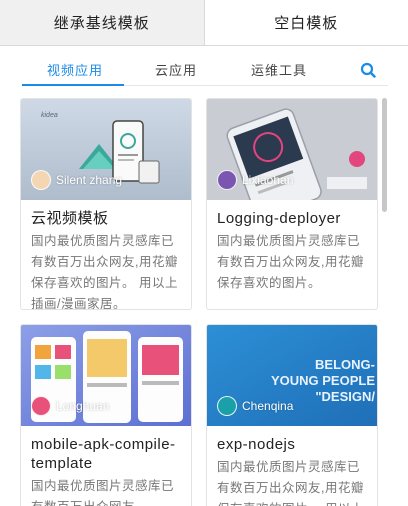 Image resolution: width=408 pixels, height=506 pixels. What do you see at coordinates (106, 375) in the screenshot?
I see `template-thumbnail: Longhuan` at bounding box center [106, 375].